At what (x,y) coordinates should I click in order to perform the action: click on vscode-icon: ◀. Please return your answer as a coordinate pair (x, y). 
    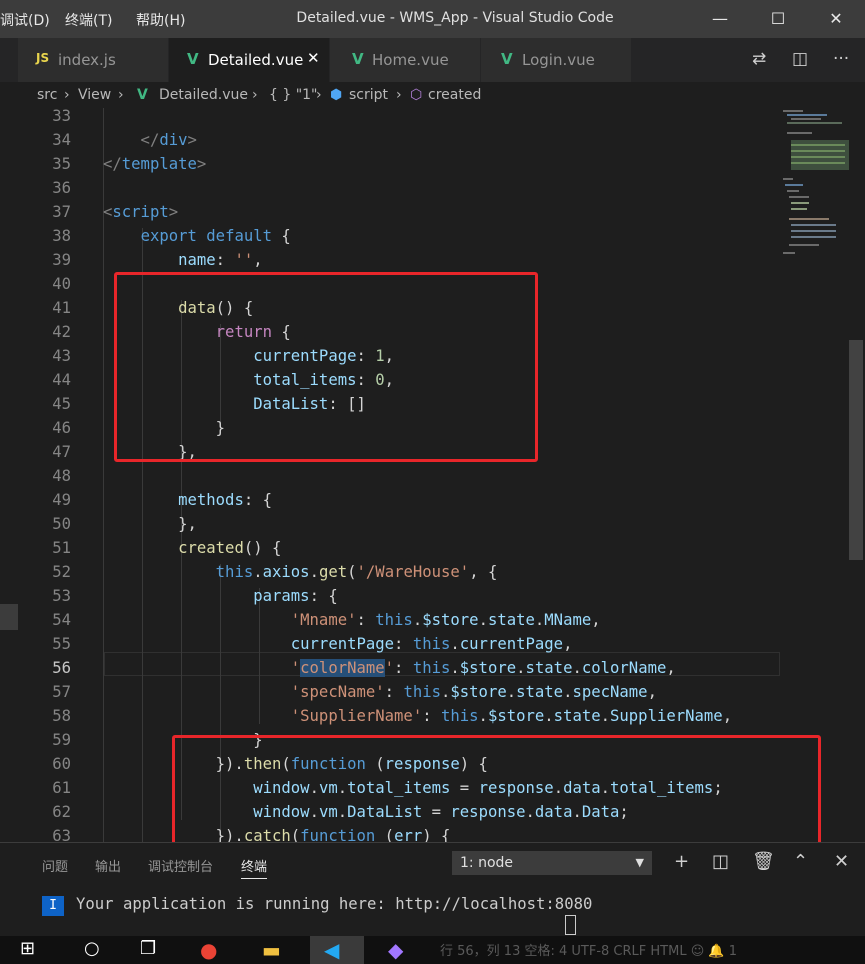
    Looking at the image, I should click on (331, 950).